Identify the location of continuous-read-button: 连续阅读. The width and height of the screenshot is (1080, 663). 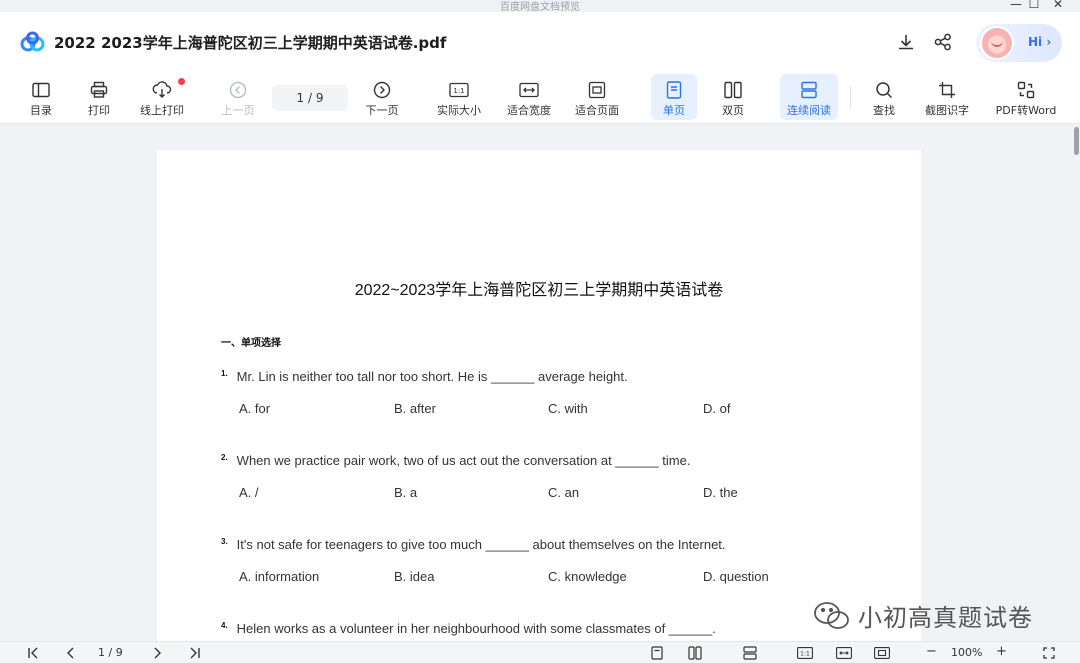
(809, 97).